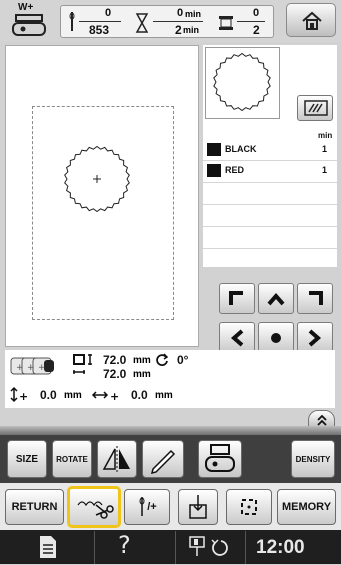 This screenshot has height=565, width=341. I want to click on corner-up-left-icon, so click(236, 297).